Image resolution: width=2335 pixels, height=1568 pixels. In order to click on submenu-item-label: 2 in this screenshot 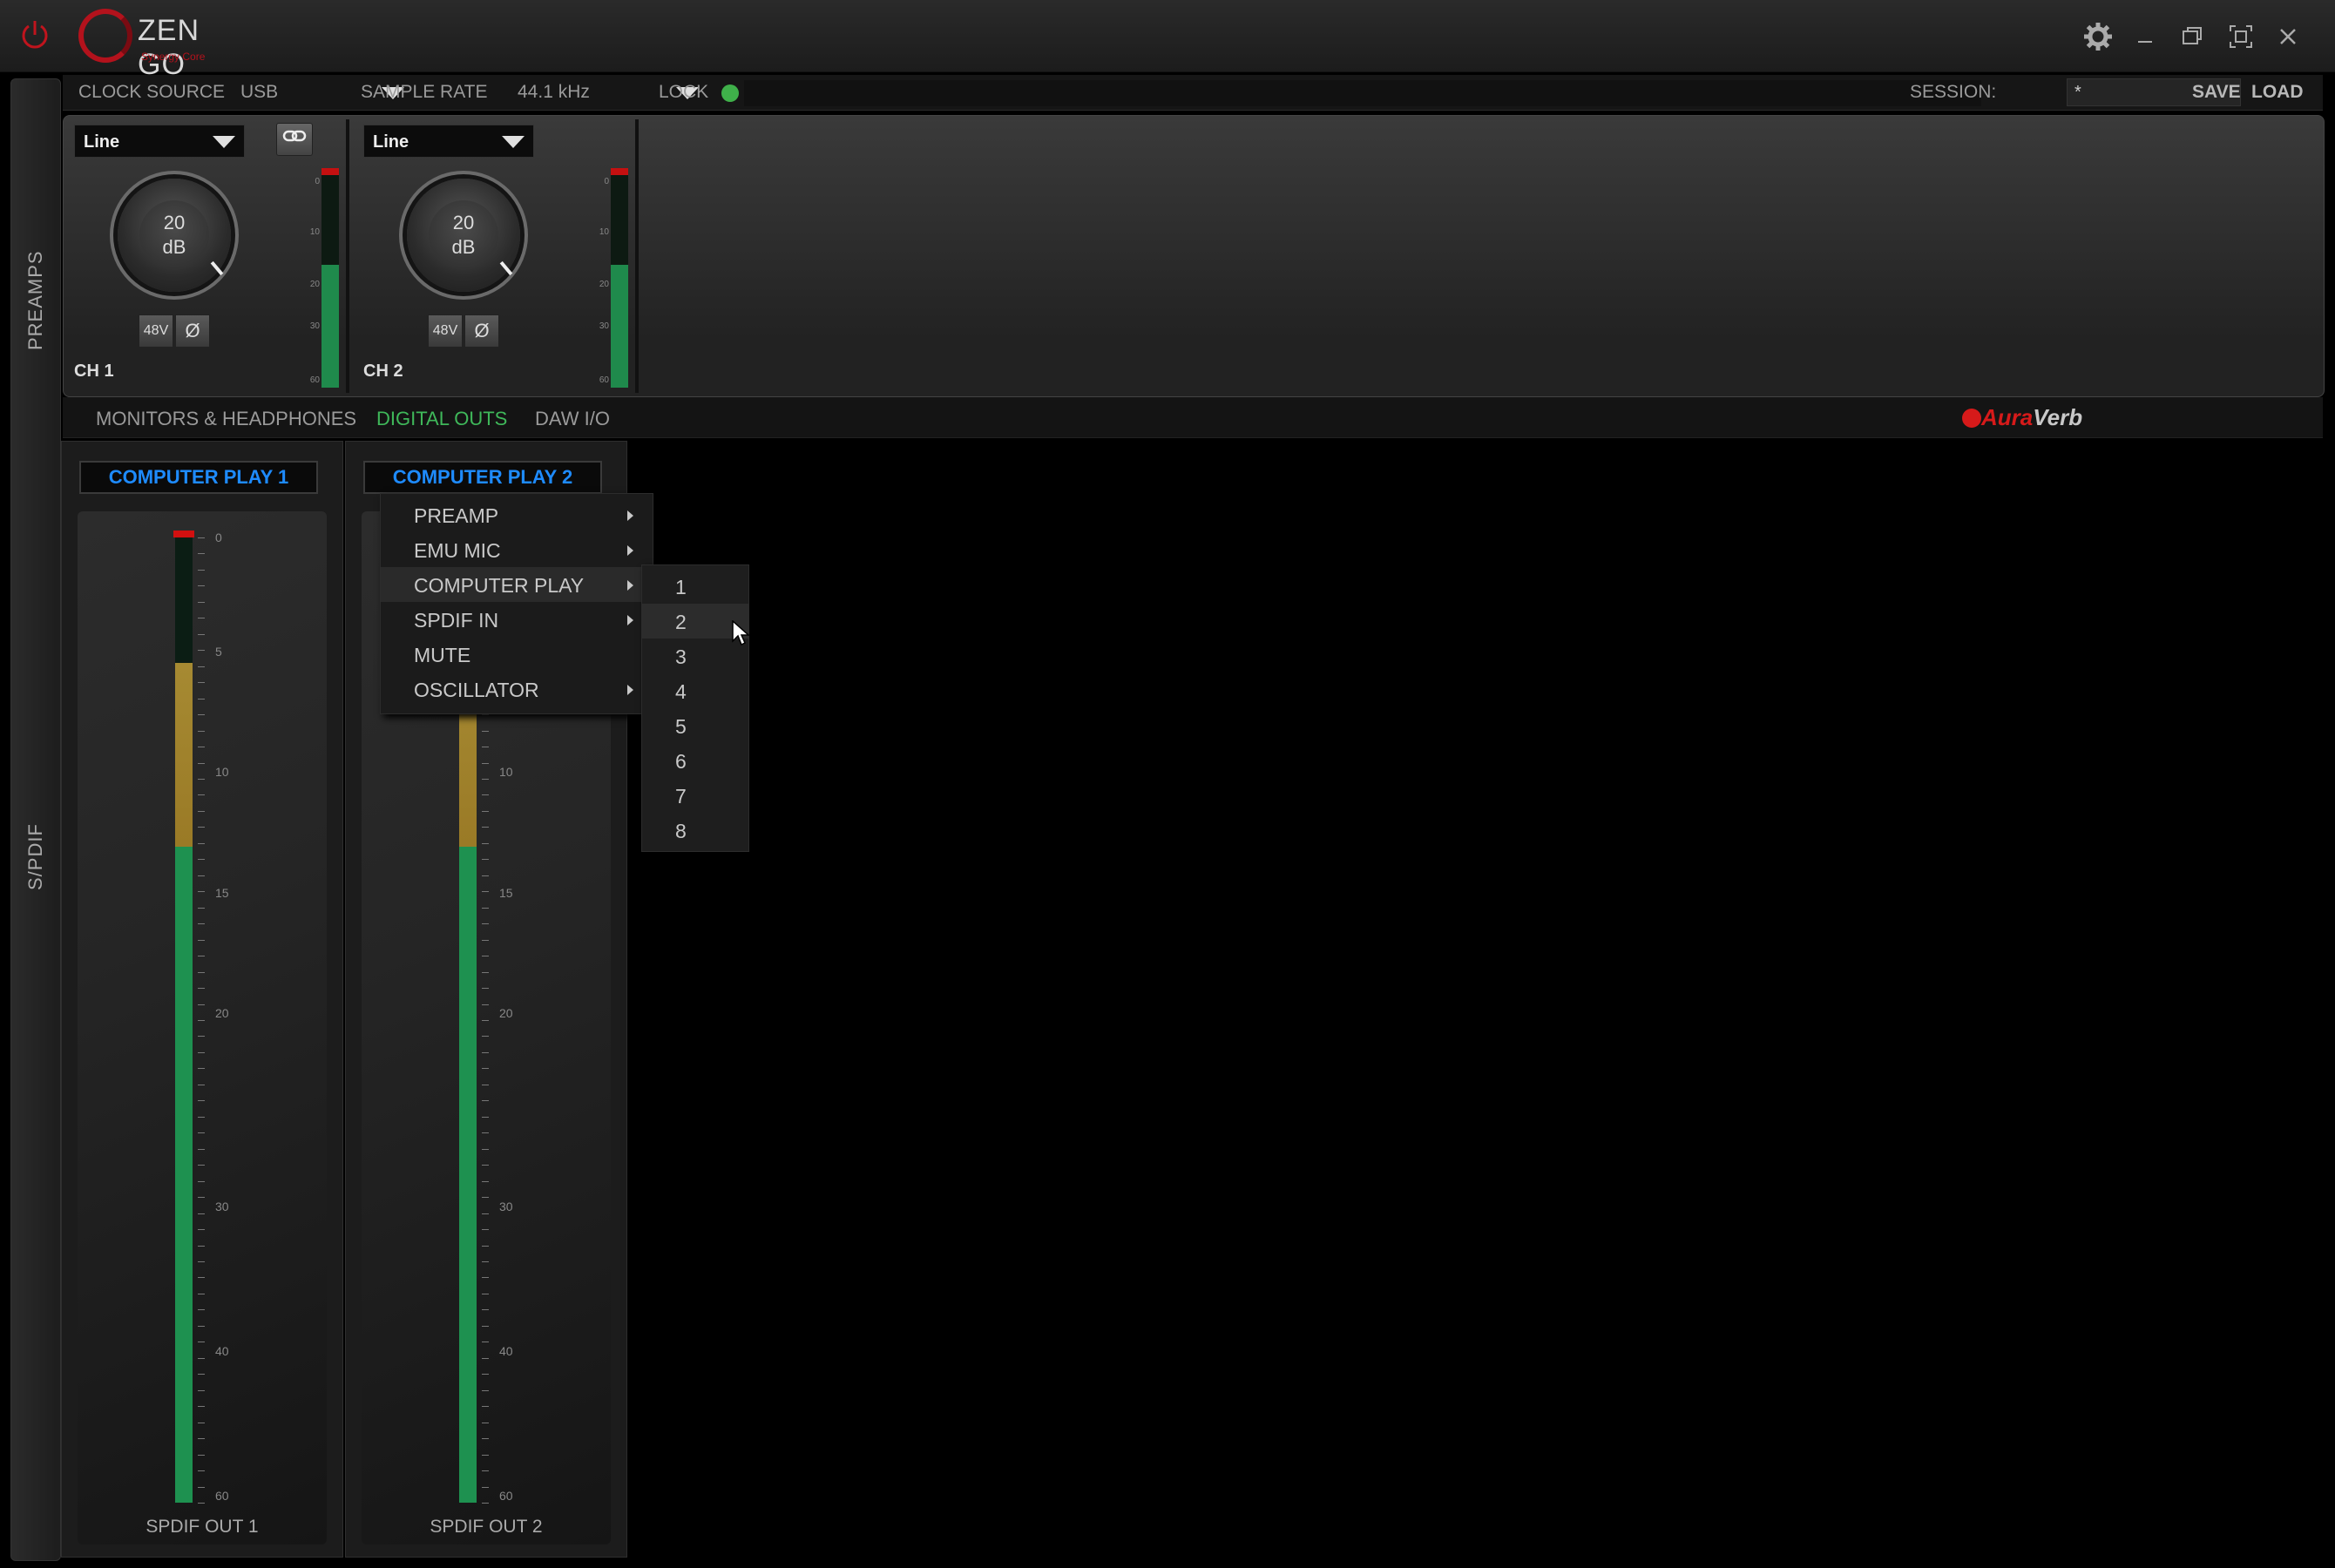, I will do `click(681, 622)`.